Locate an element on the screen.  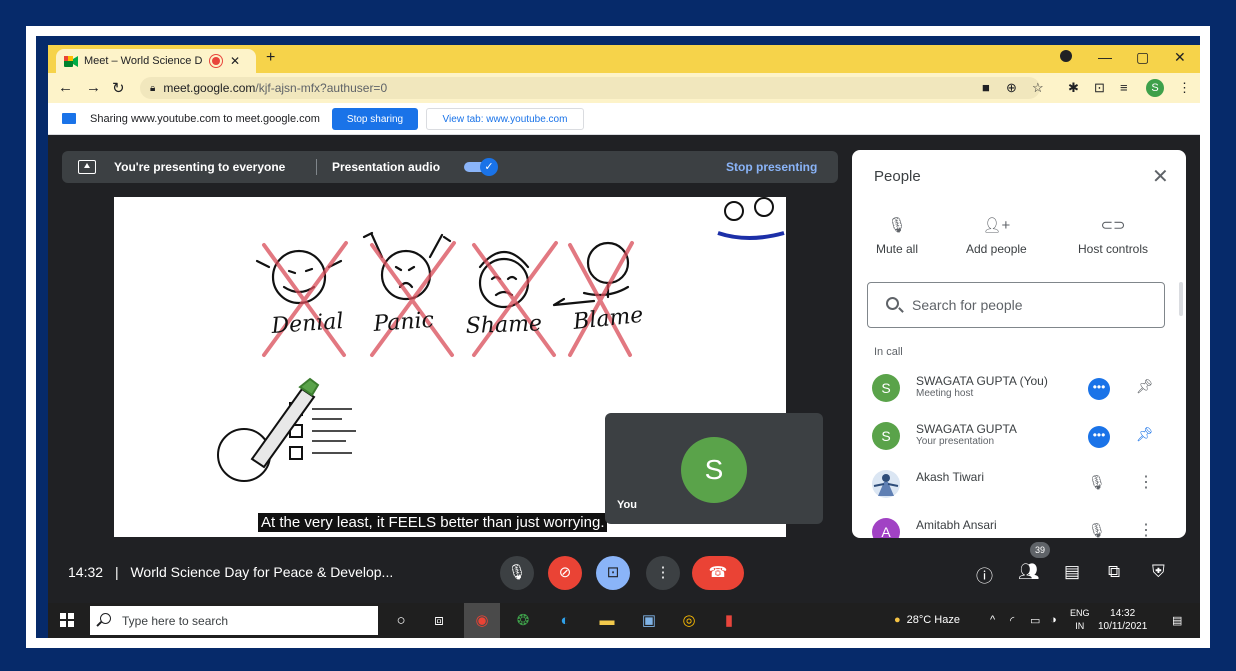
host-controls-icon: ⛨ is located at coordinates (1158, 572).